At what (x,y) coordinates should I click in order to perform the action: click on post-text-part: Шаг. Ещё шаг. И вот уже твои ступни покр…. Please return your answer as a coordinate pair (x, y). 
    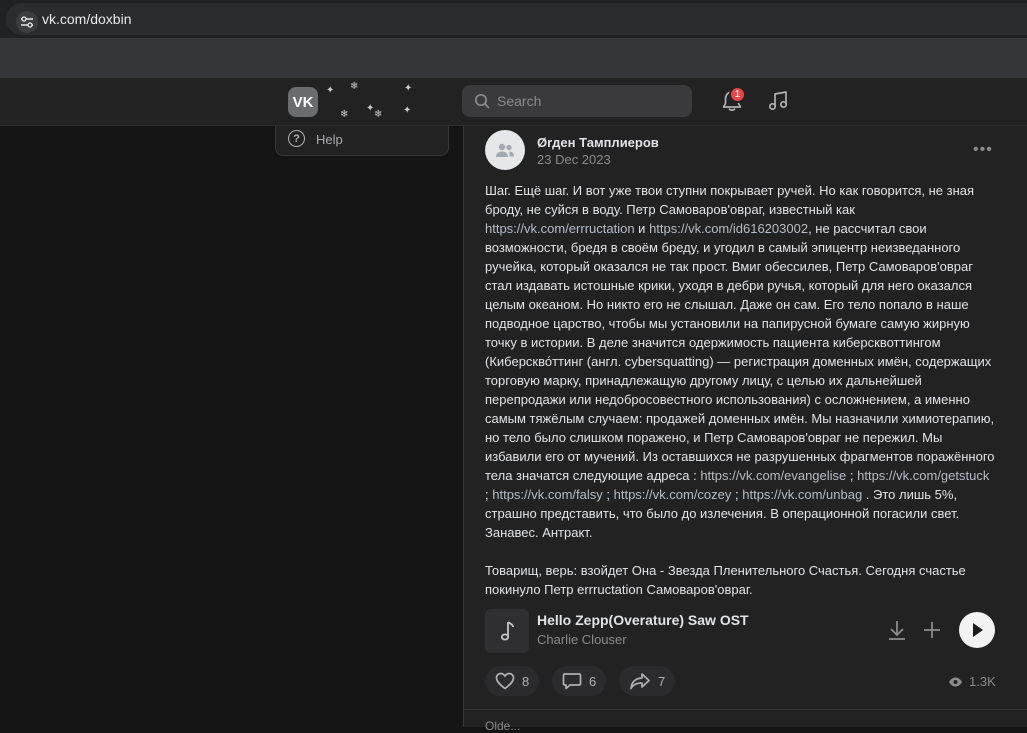
    Looking at the image, I should click on (730, 200).